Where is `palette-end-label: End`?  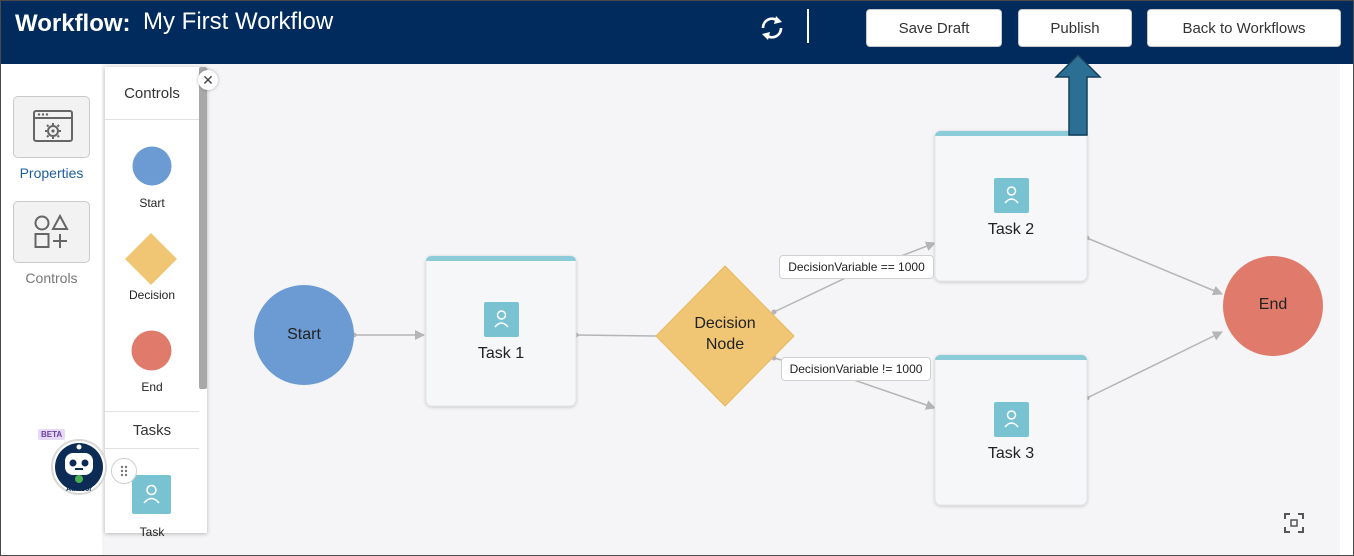 palette-end-label: End is located at coordinates (152, 387).